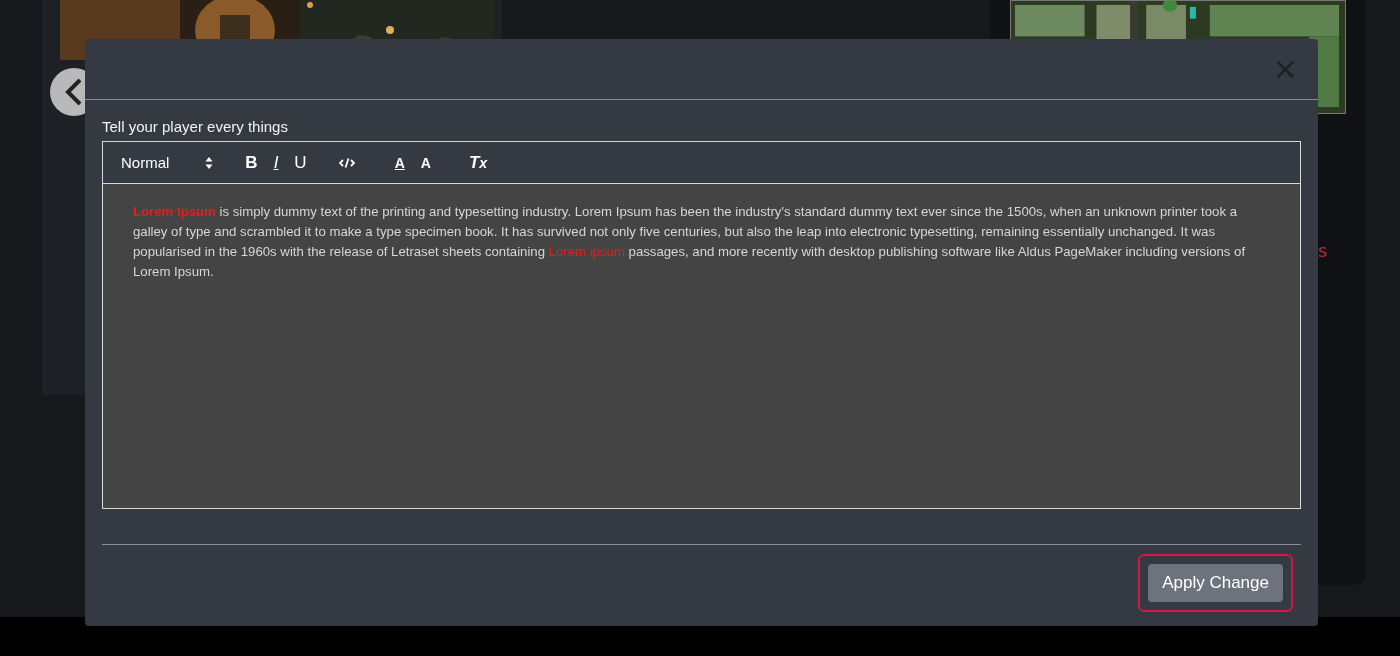 The width and height of the screenshot is (1400, 656). Describe the element at coordinates (1215, 583) in the screenshot. I see `apply-change-button: Apply Change` at that location.